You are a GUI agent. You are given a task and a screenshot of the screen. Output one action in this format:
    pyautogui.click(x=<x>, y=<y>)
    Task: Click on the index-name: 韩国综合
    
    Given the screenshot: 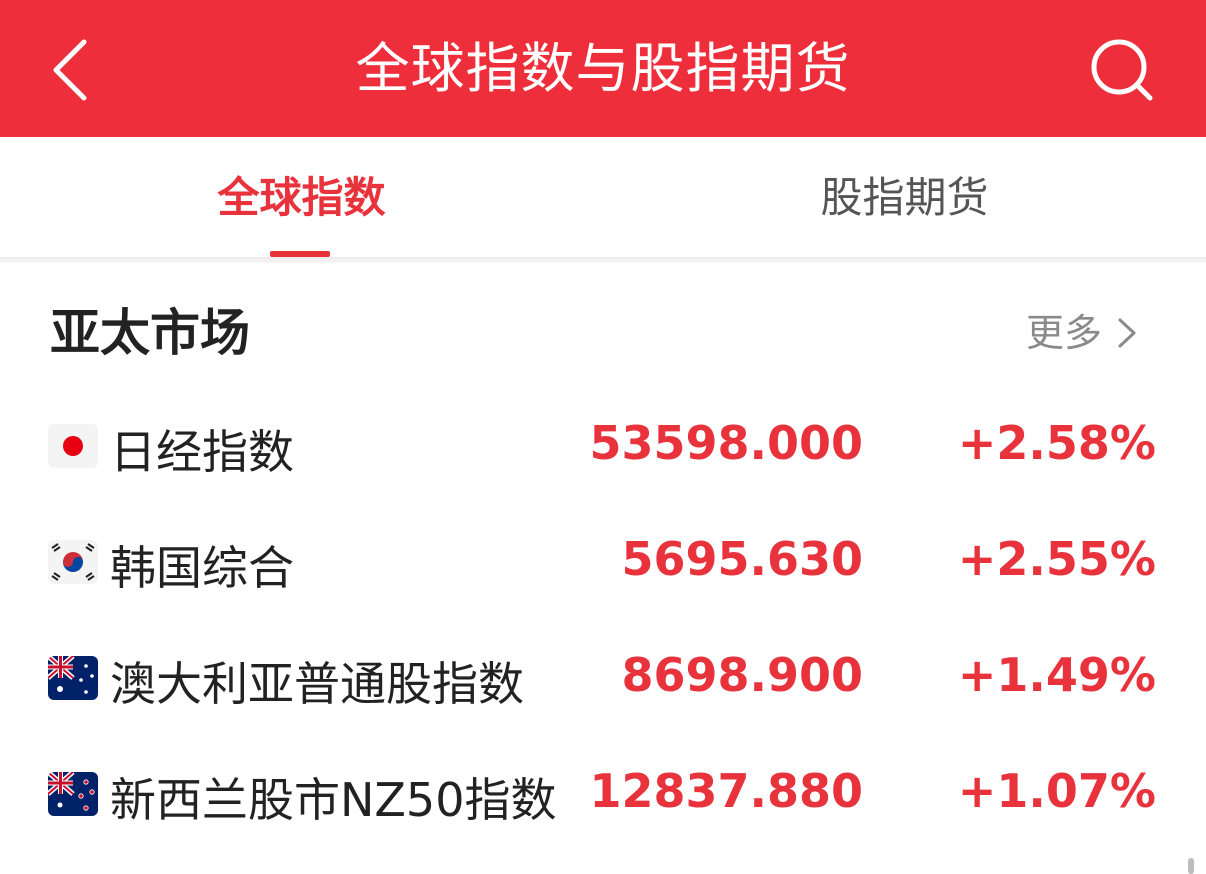 What is the action you would take?
    pyautogui.click(x=202, y=568)
    